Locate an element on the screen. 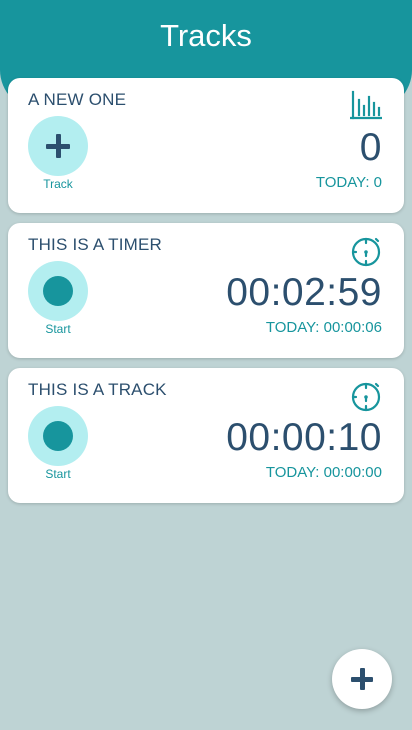  track-button is located at coordinates (58, 146).